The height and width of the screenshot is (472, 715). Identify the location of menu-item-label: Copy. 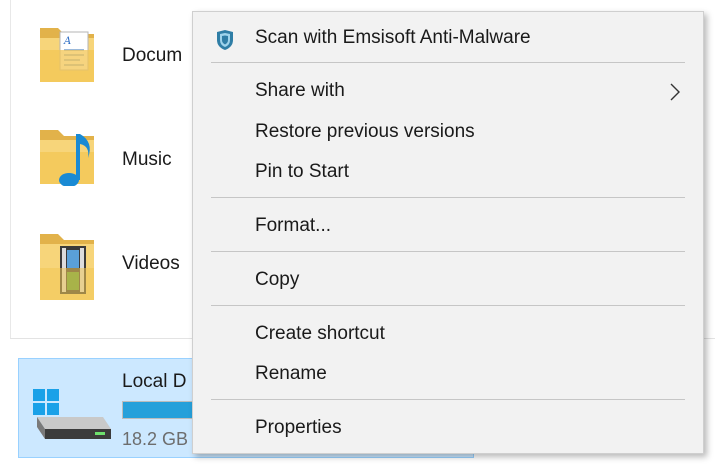
(277, 279).